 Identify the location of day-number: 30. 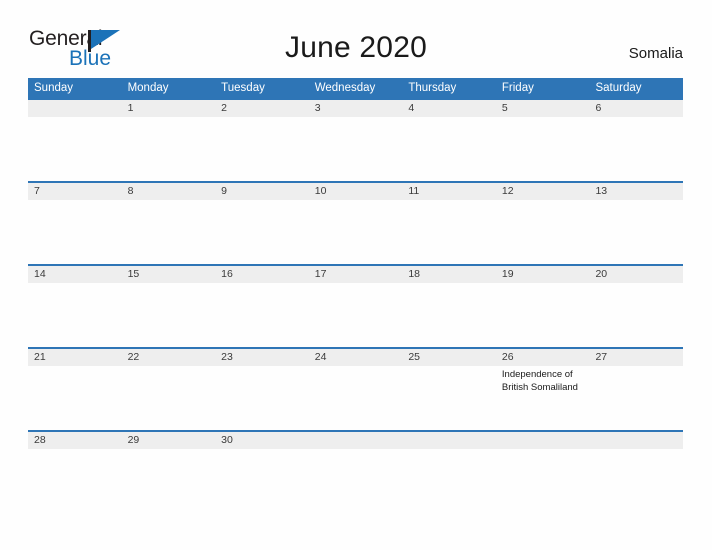
(262, 440).